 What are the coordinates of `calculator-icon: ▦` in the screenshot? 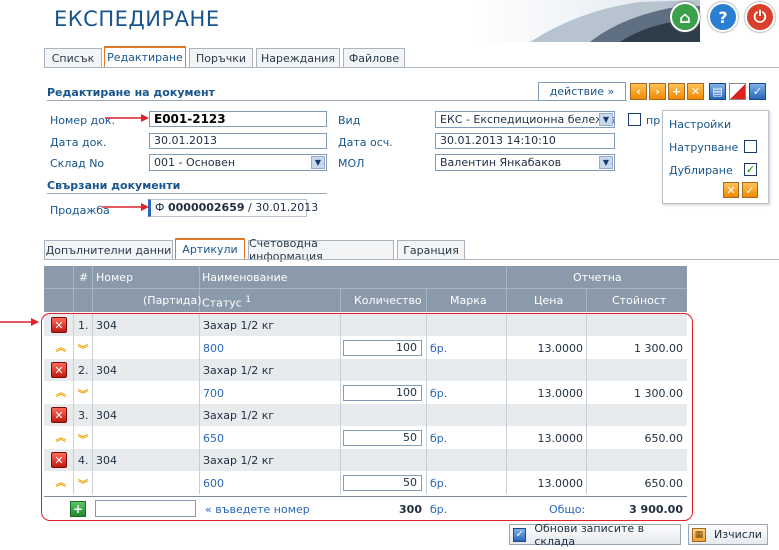 It's located at (699, 534).